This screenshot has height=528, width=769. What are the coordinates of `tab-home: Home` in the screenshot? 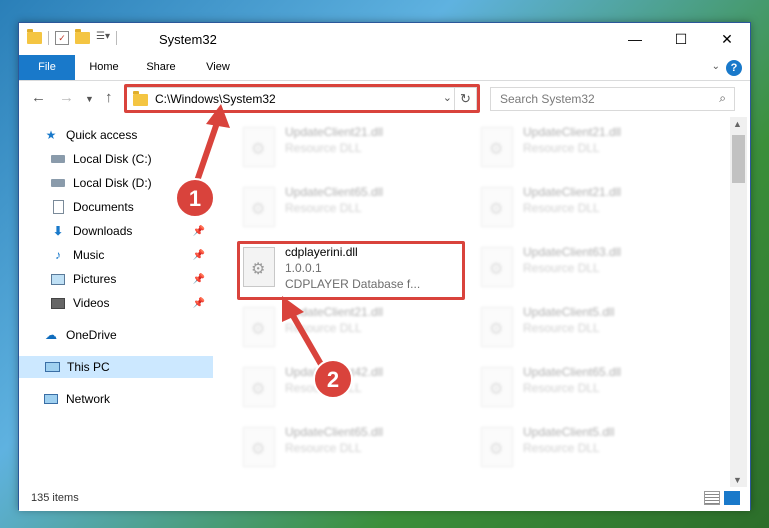 It's located at (104, 67).